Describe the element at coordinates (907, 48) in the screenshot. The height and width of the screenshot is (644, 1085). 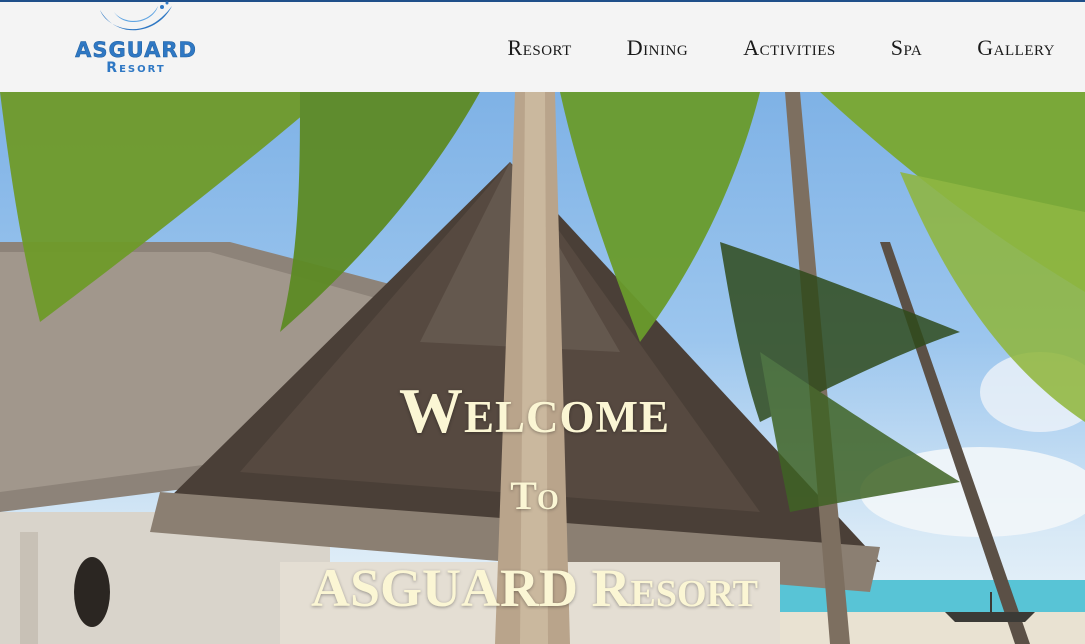
I see `nav-item-spa: Spa` at that location.